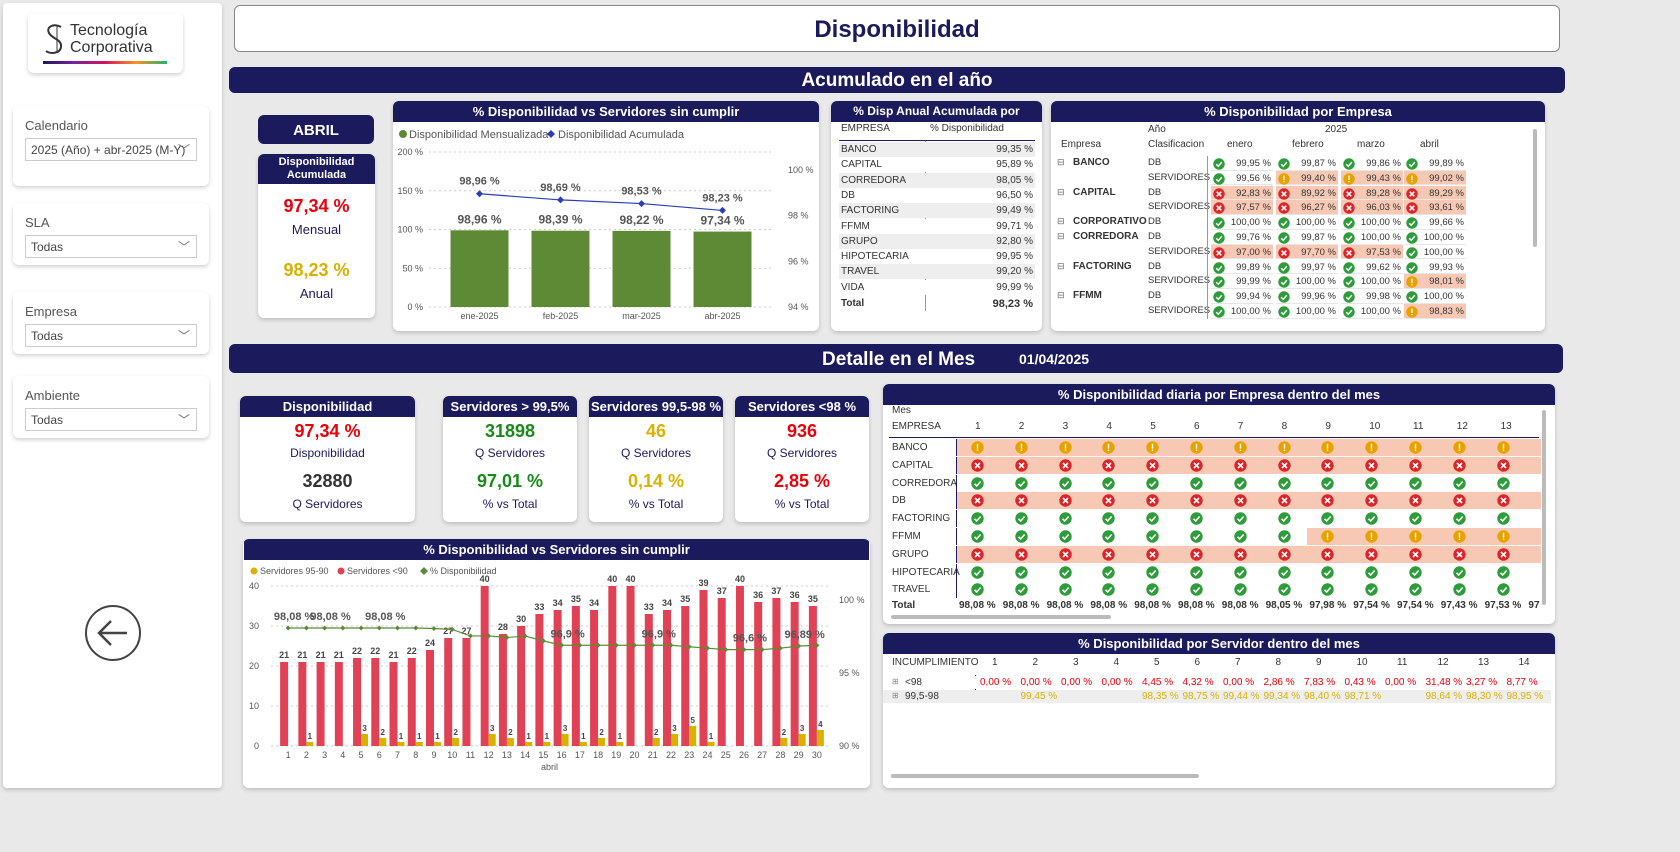 This screenshot has height=852, width=1680. Describe the element at coordinates (1383, 297) in the screenshot. I see `matrix-cell-value: 99,98 %` at that location.